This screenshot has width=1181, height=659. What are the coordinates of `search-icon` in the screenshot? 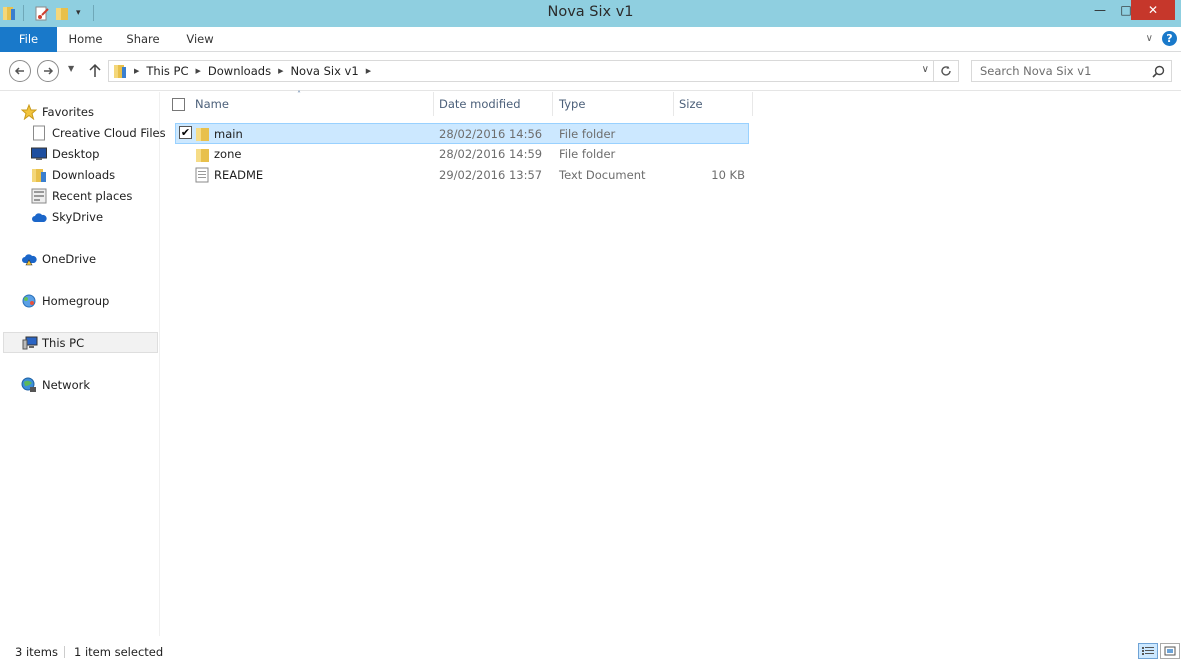 It's located at (1158, 71).